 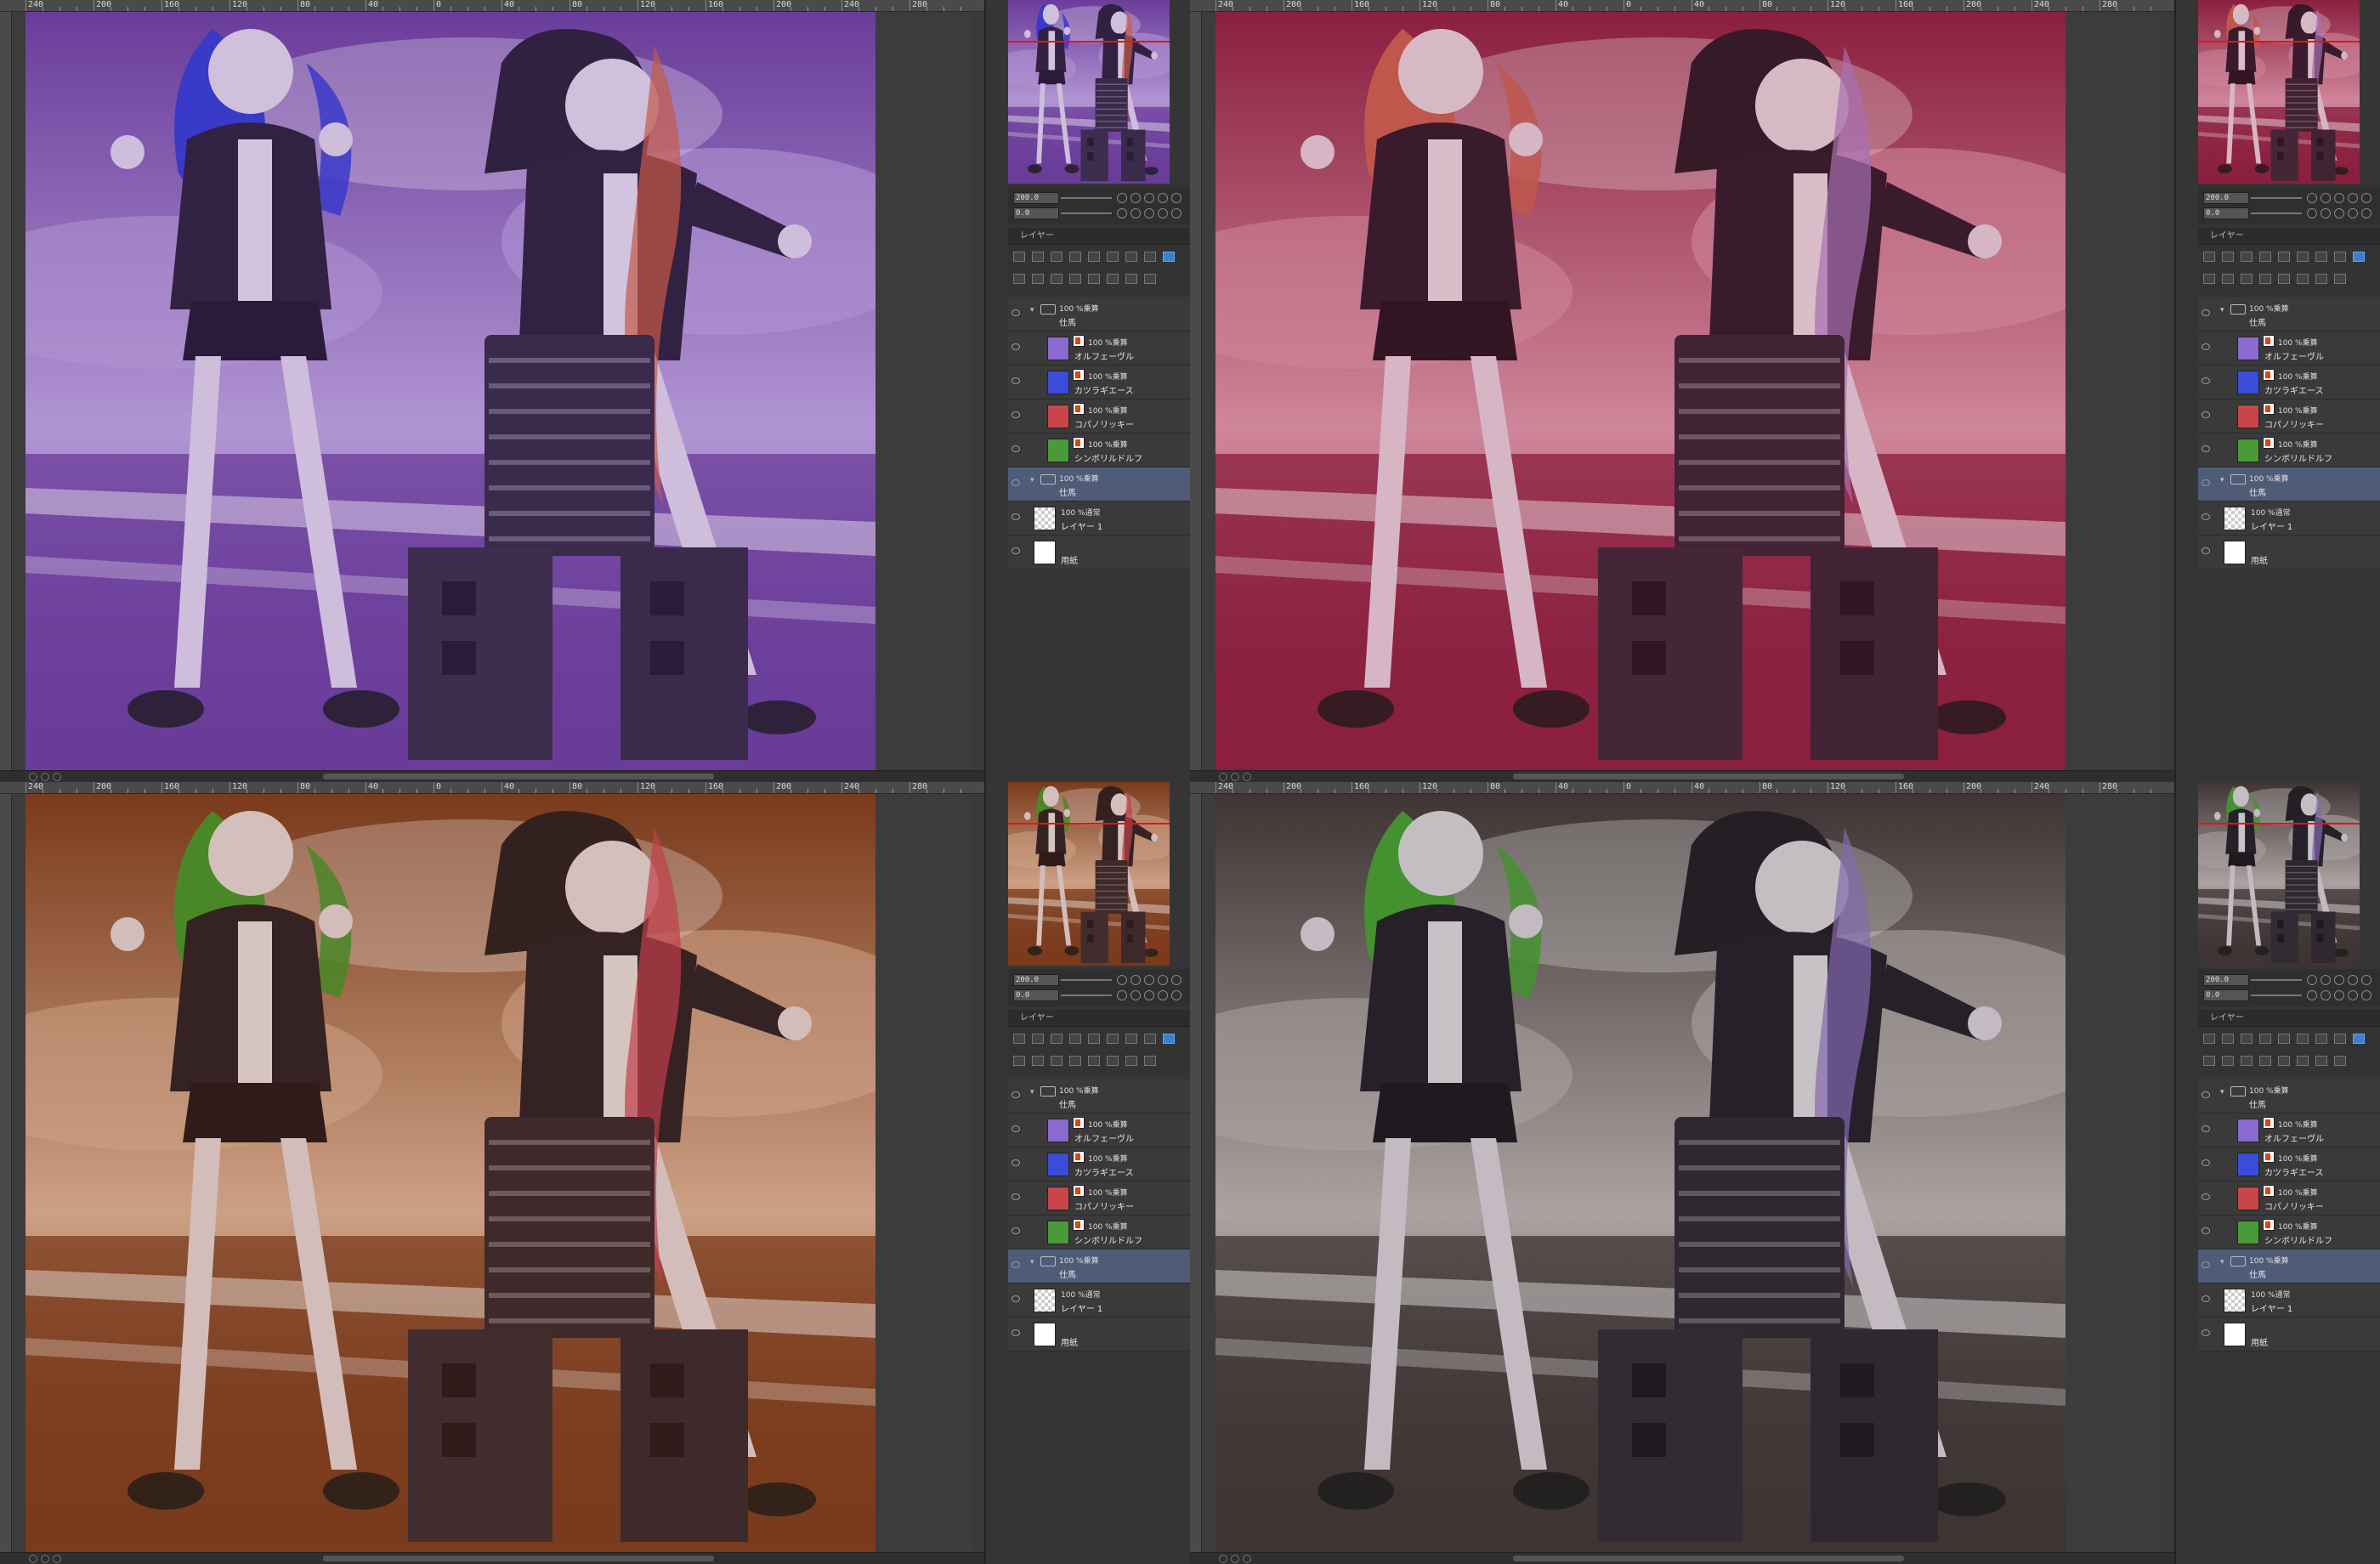 I want to click on palette-icon, so click(x=1150, y=1039).